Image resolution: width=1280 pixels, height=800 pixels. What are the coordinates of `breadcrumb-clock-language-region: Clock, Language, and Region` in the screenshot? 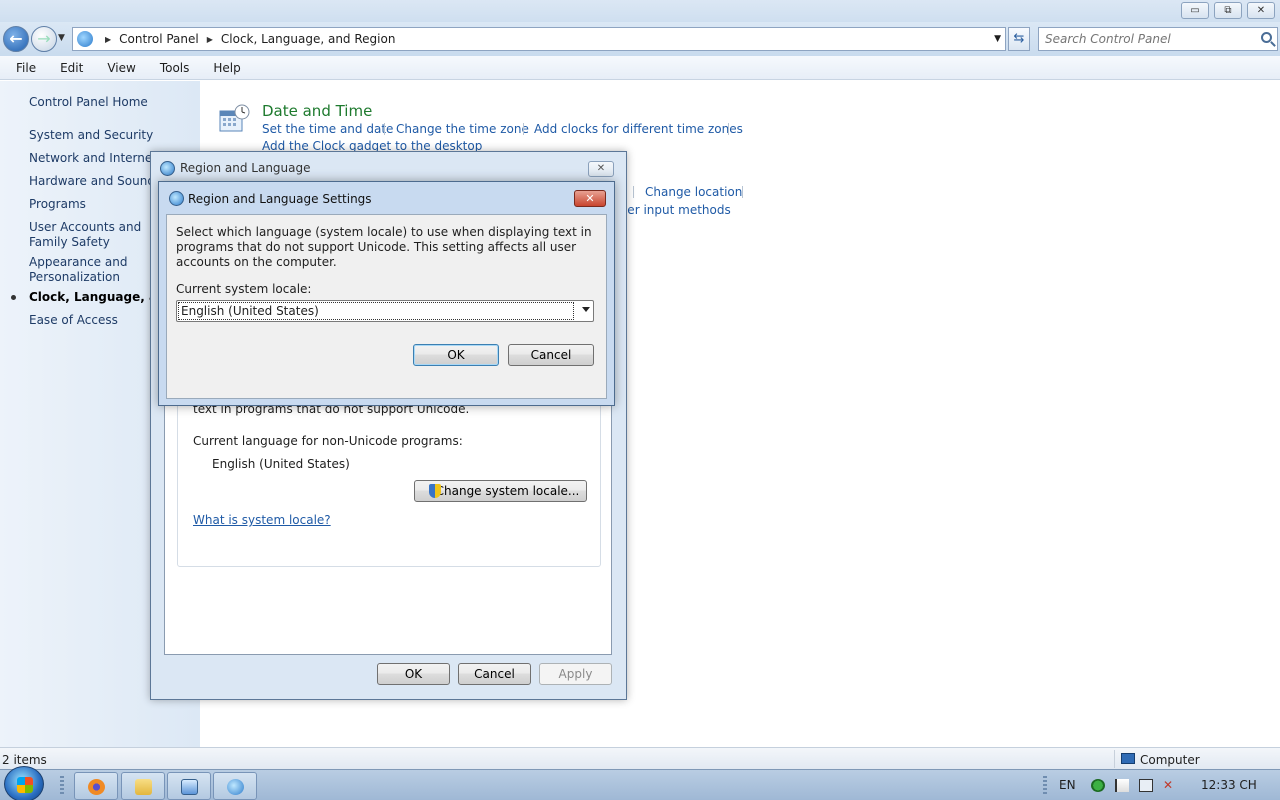 It's located at (308, 39).